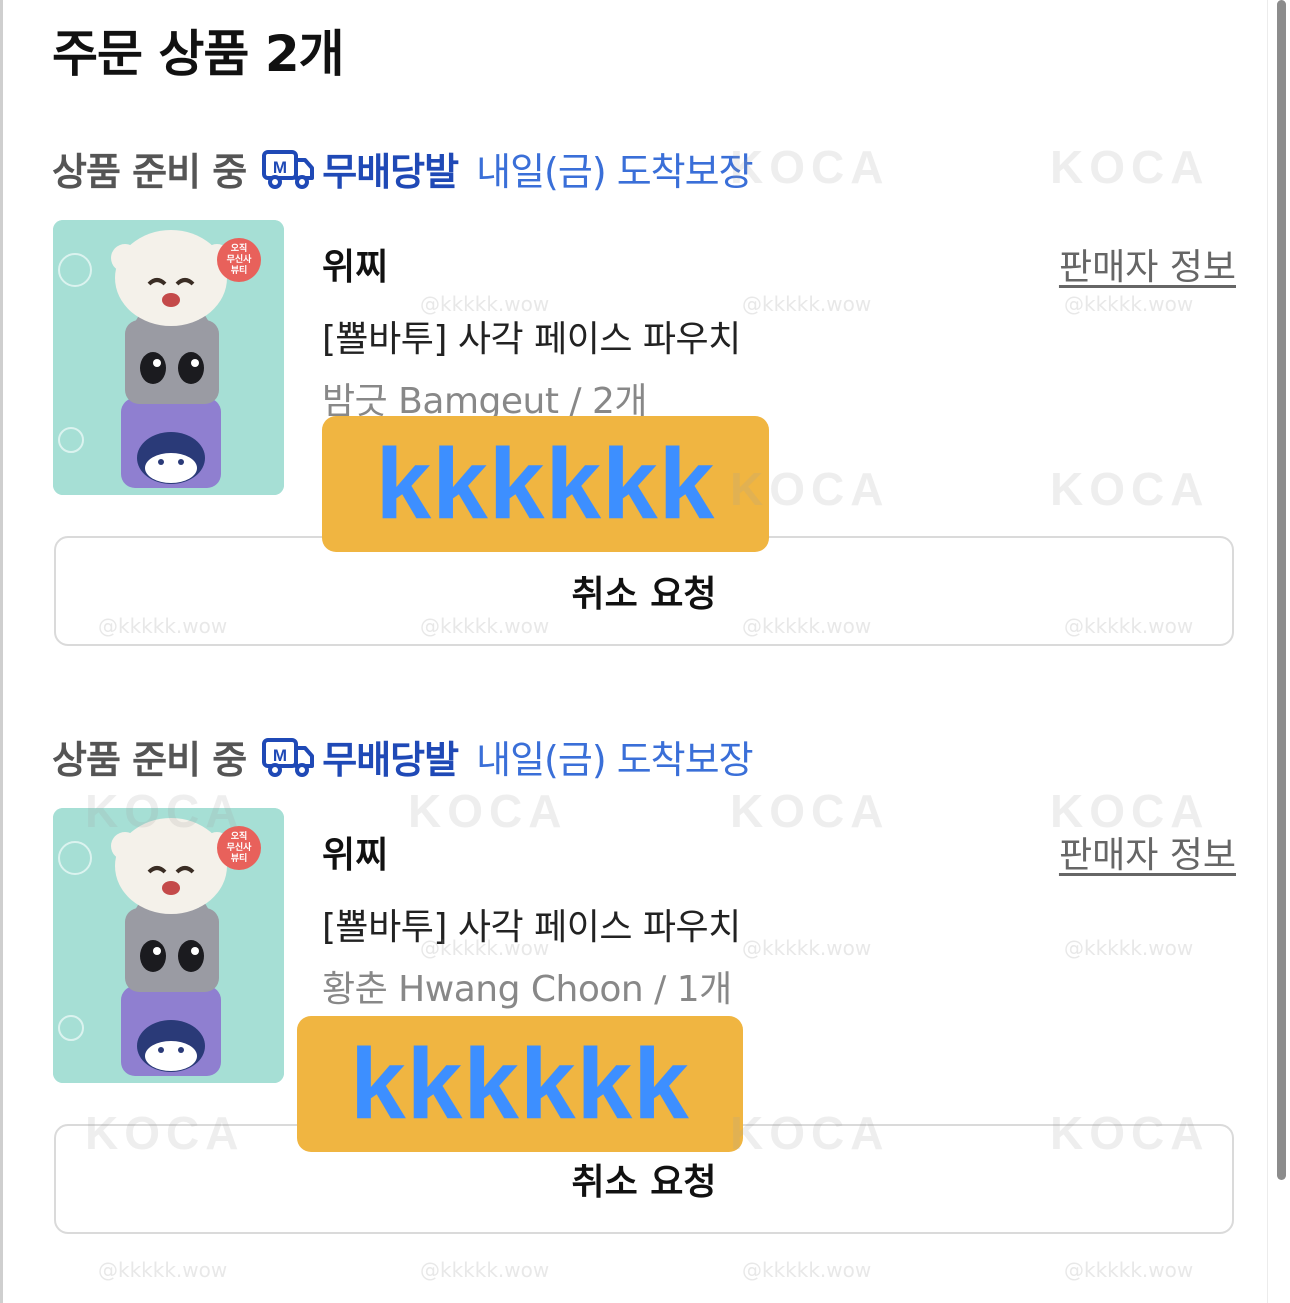  Describe the element at coordinates (198, 54) in the screenshot. I see `order-items-title: 주문 상품 2개` at that location.